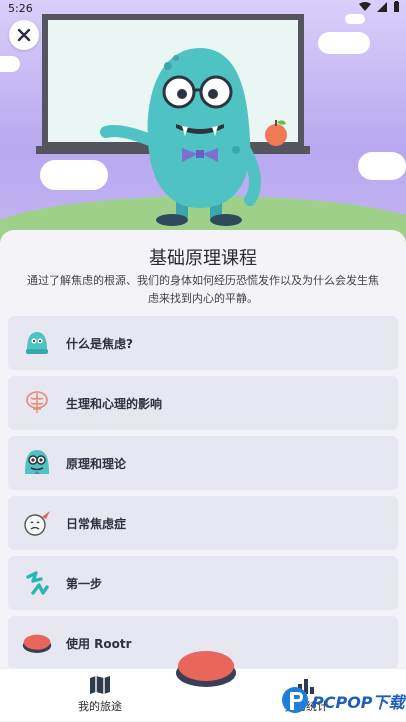 This screenshot has width=406, height=722. I want to click on rootr-panic-button, so click(206, 667).